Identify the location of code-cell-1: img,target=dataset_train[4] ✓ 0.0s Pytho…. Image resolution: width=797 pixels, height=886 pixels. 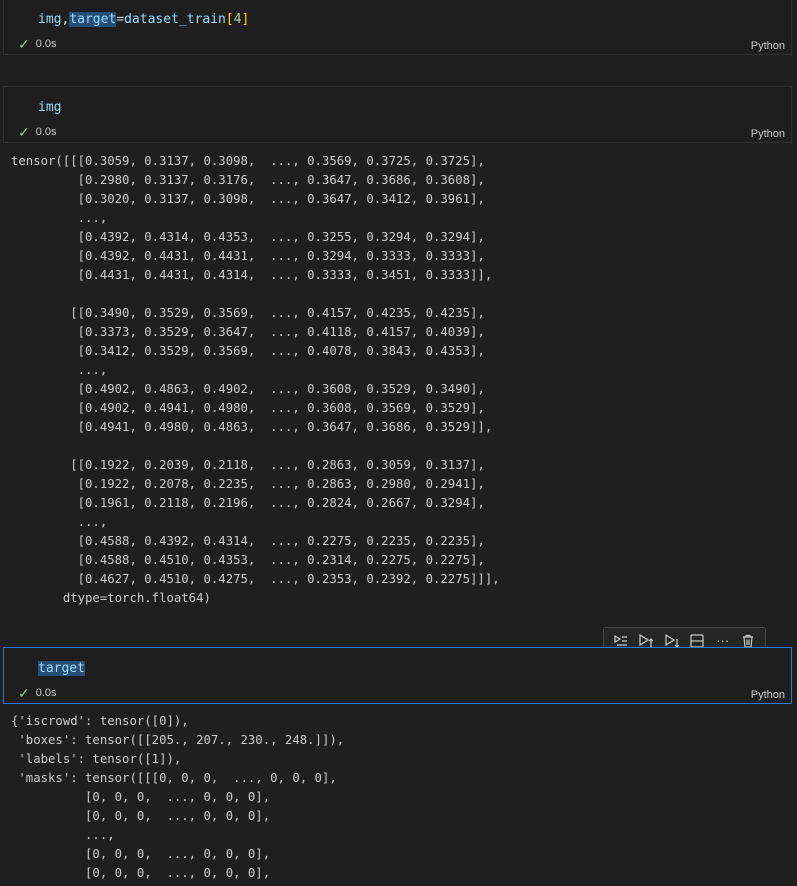
(397, 27).